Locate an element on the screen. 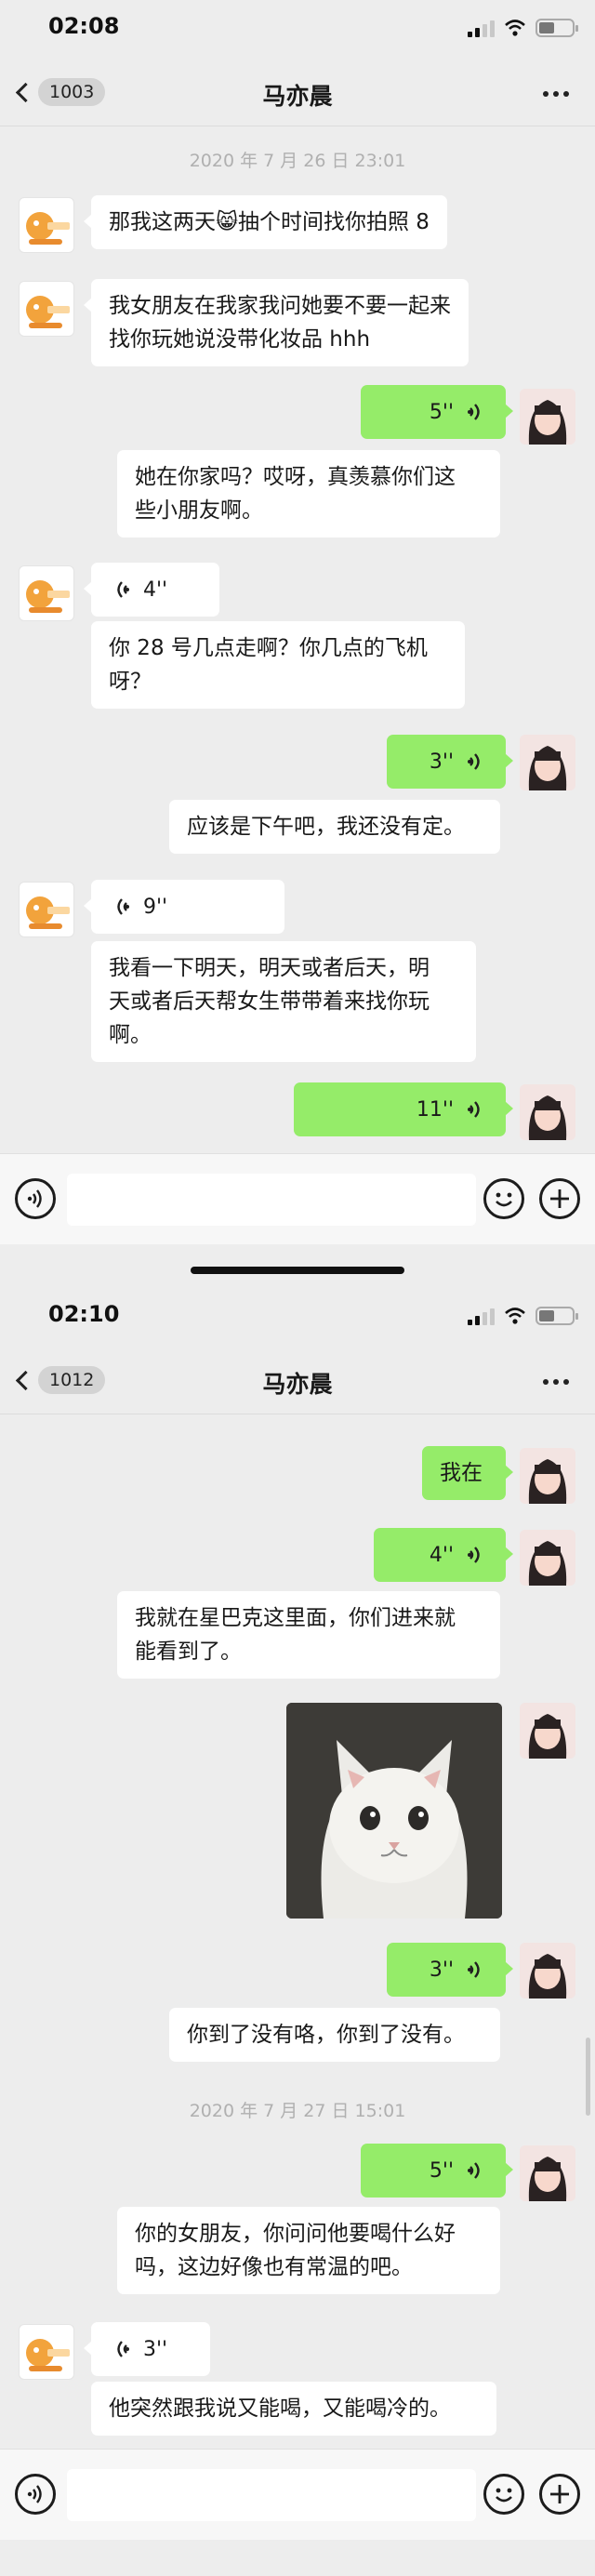 This screenshot has width=595, height=2576. voice-transcript: 你 28 号几点走啊？你几点的飞机 呀？ is located at coordinates (278, 665).